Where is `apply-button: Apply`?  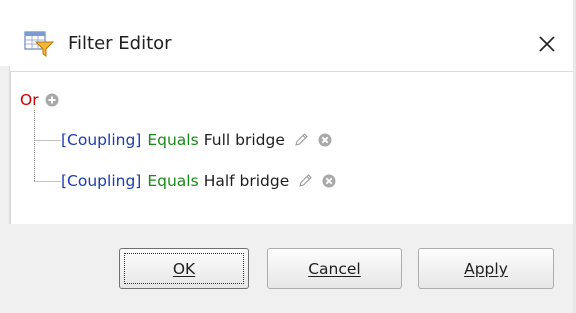
apply-button: Apply is located at coordinates (486, 268).